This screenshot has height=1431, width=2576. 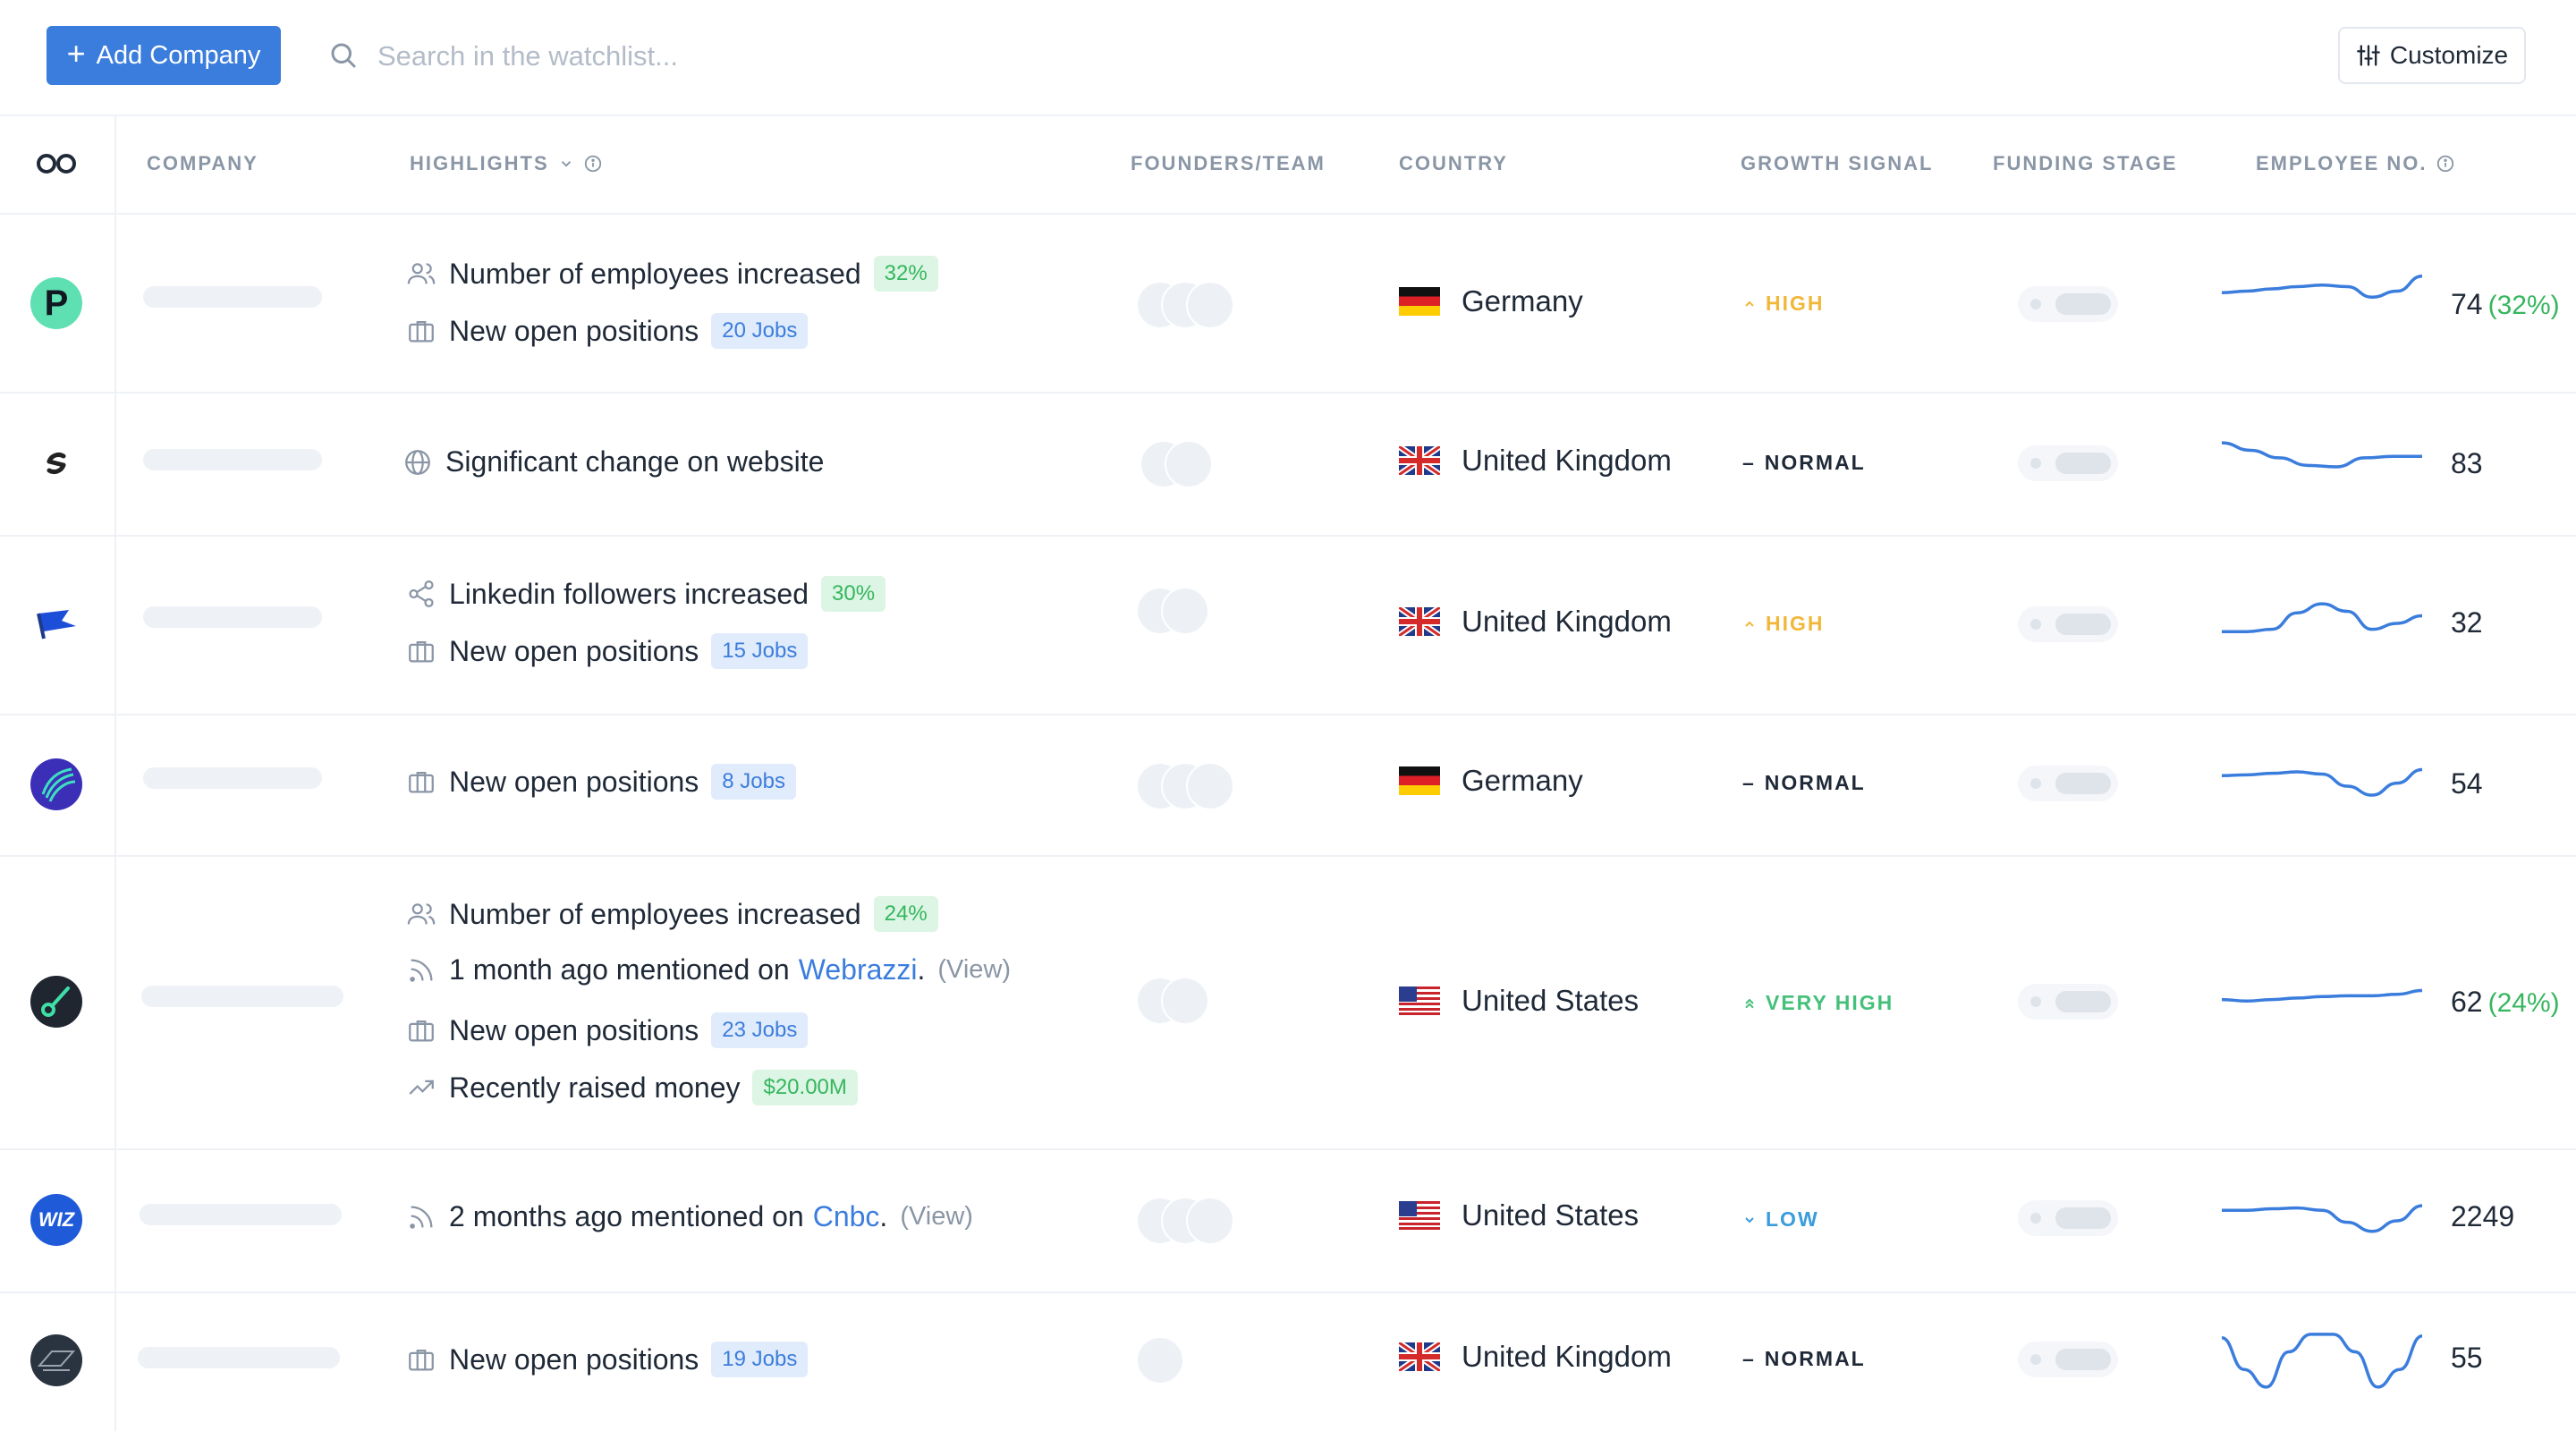 What do you see at coordinates (1749, 1003) in the screenshot?
I see `double-chevron-up-icon` at bounding box center [1749, 1003].